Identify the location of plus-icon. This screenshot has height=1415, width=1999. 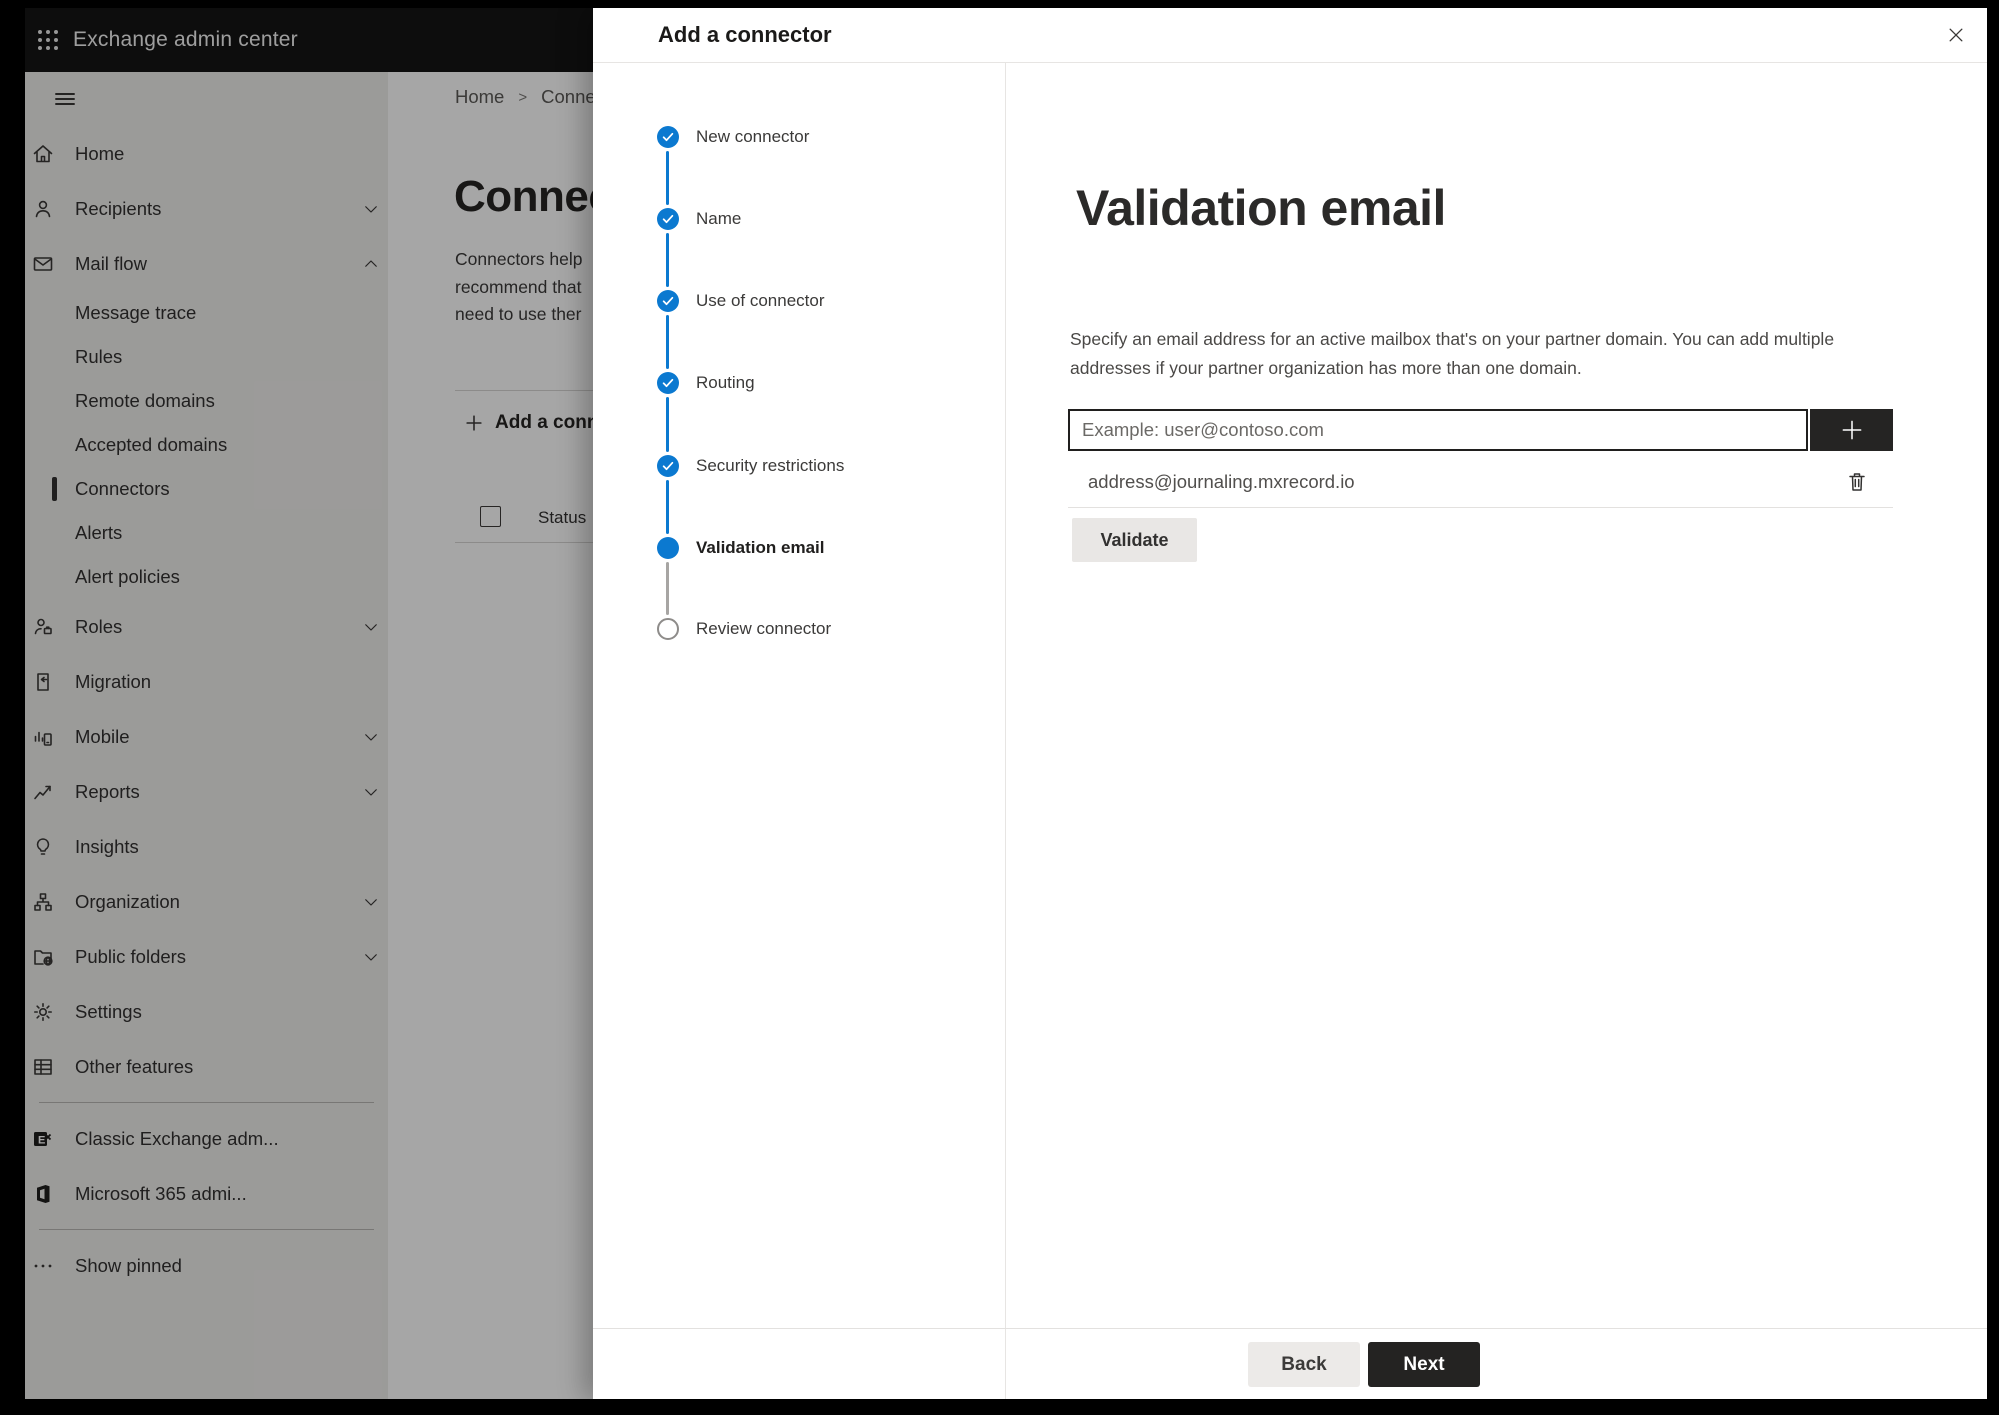
(1851, 430).